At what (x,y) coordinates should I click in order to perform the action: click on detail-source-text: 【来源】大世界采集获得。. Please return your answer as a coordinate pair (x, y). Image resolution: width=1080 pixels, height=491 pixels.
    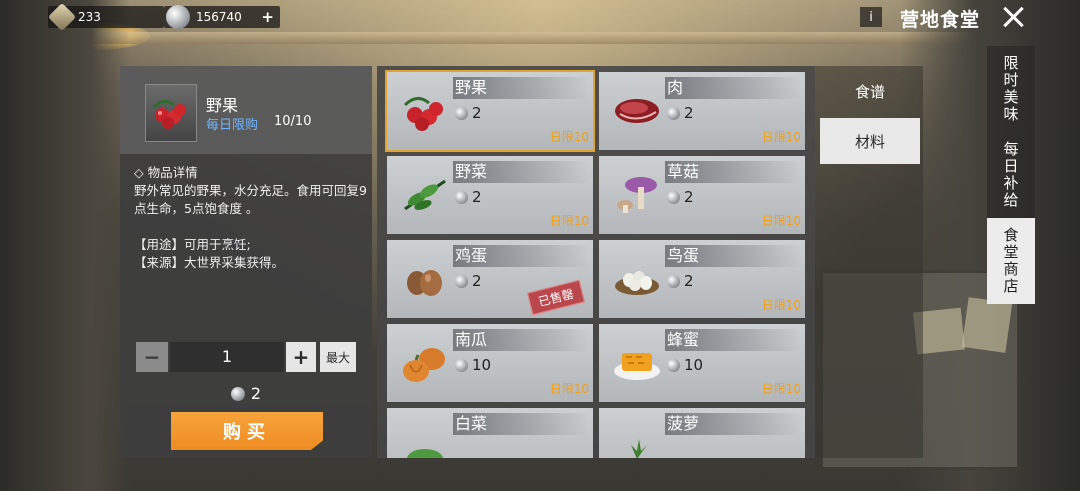
    Looking at the image, I should click on (209, 262).